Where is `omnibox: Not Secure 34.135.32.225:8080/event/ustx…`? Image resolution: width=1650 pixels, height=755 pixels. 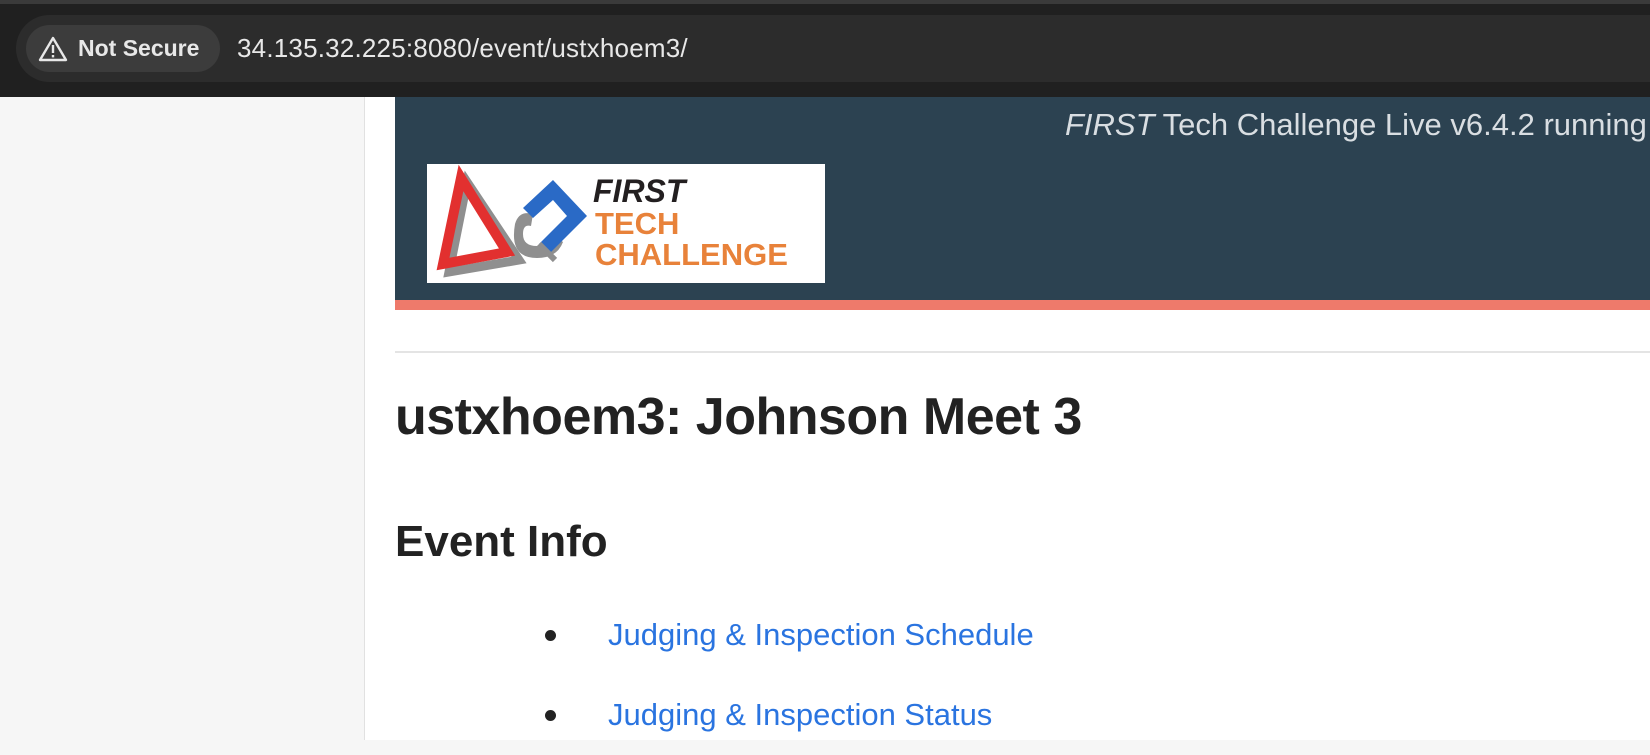 omnibox: Not Secure 34.135.32.225:8080/event/ustx… is located at coordinates (833, 48).